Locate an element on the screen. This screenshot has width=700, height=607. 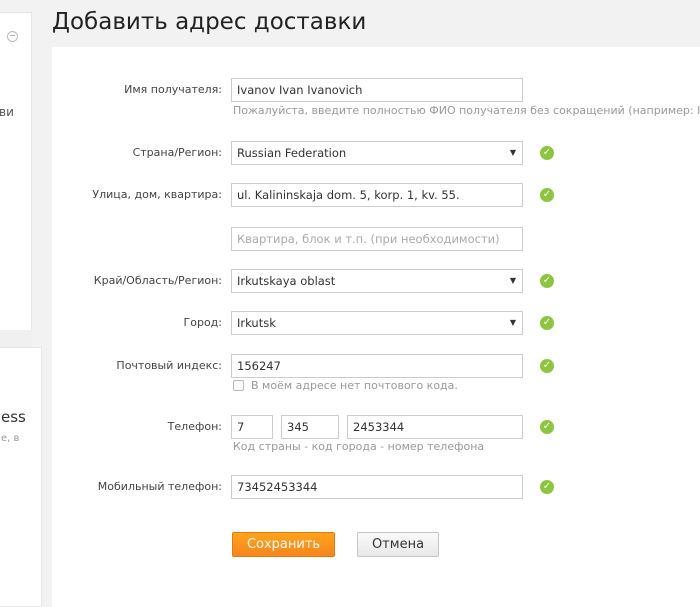
city-label: Город: is located at coordinates (202, 322).